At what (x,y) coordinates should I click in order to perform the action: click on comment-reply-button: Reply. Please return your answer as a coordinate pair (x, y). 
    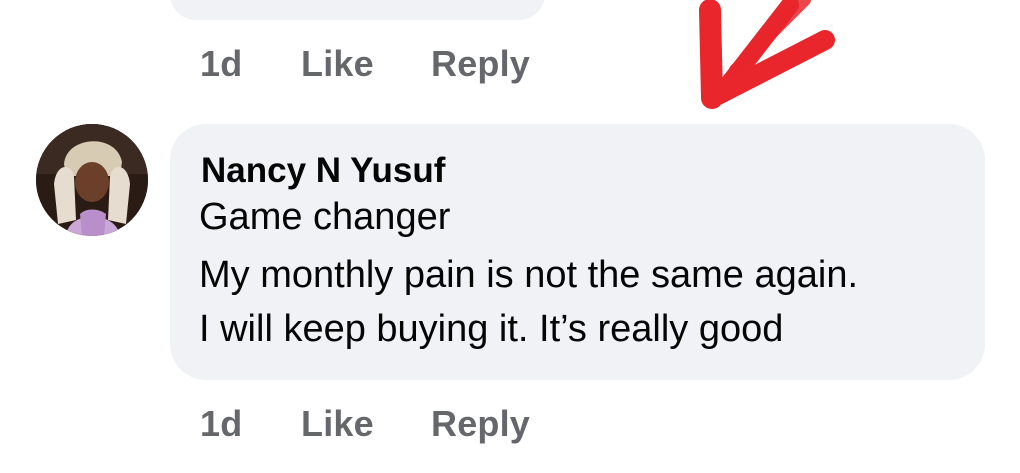
    Looking at the image, I should click on (480, 424).